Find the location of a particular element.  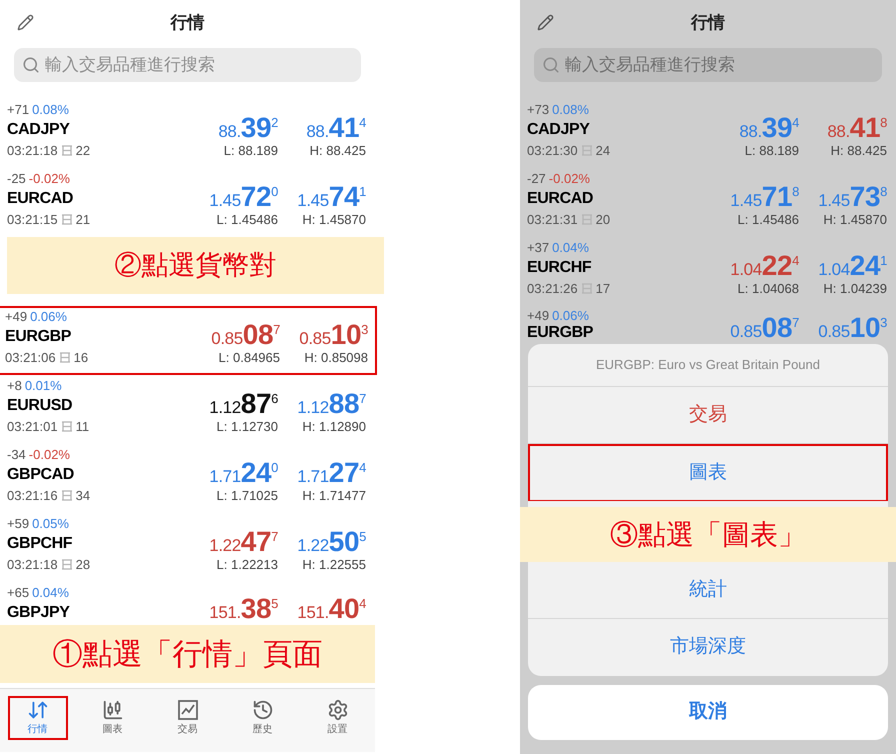

tab-button: 交易 is located at coordinates (188, 718).